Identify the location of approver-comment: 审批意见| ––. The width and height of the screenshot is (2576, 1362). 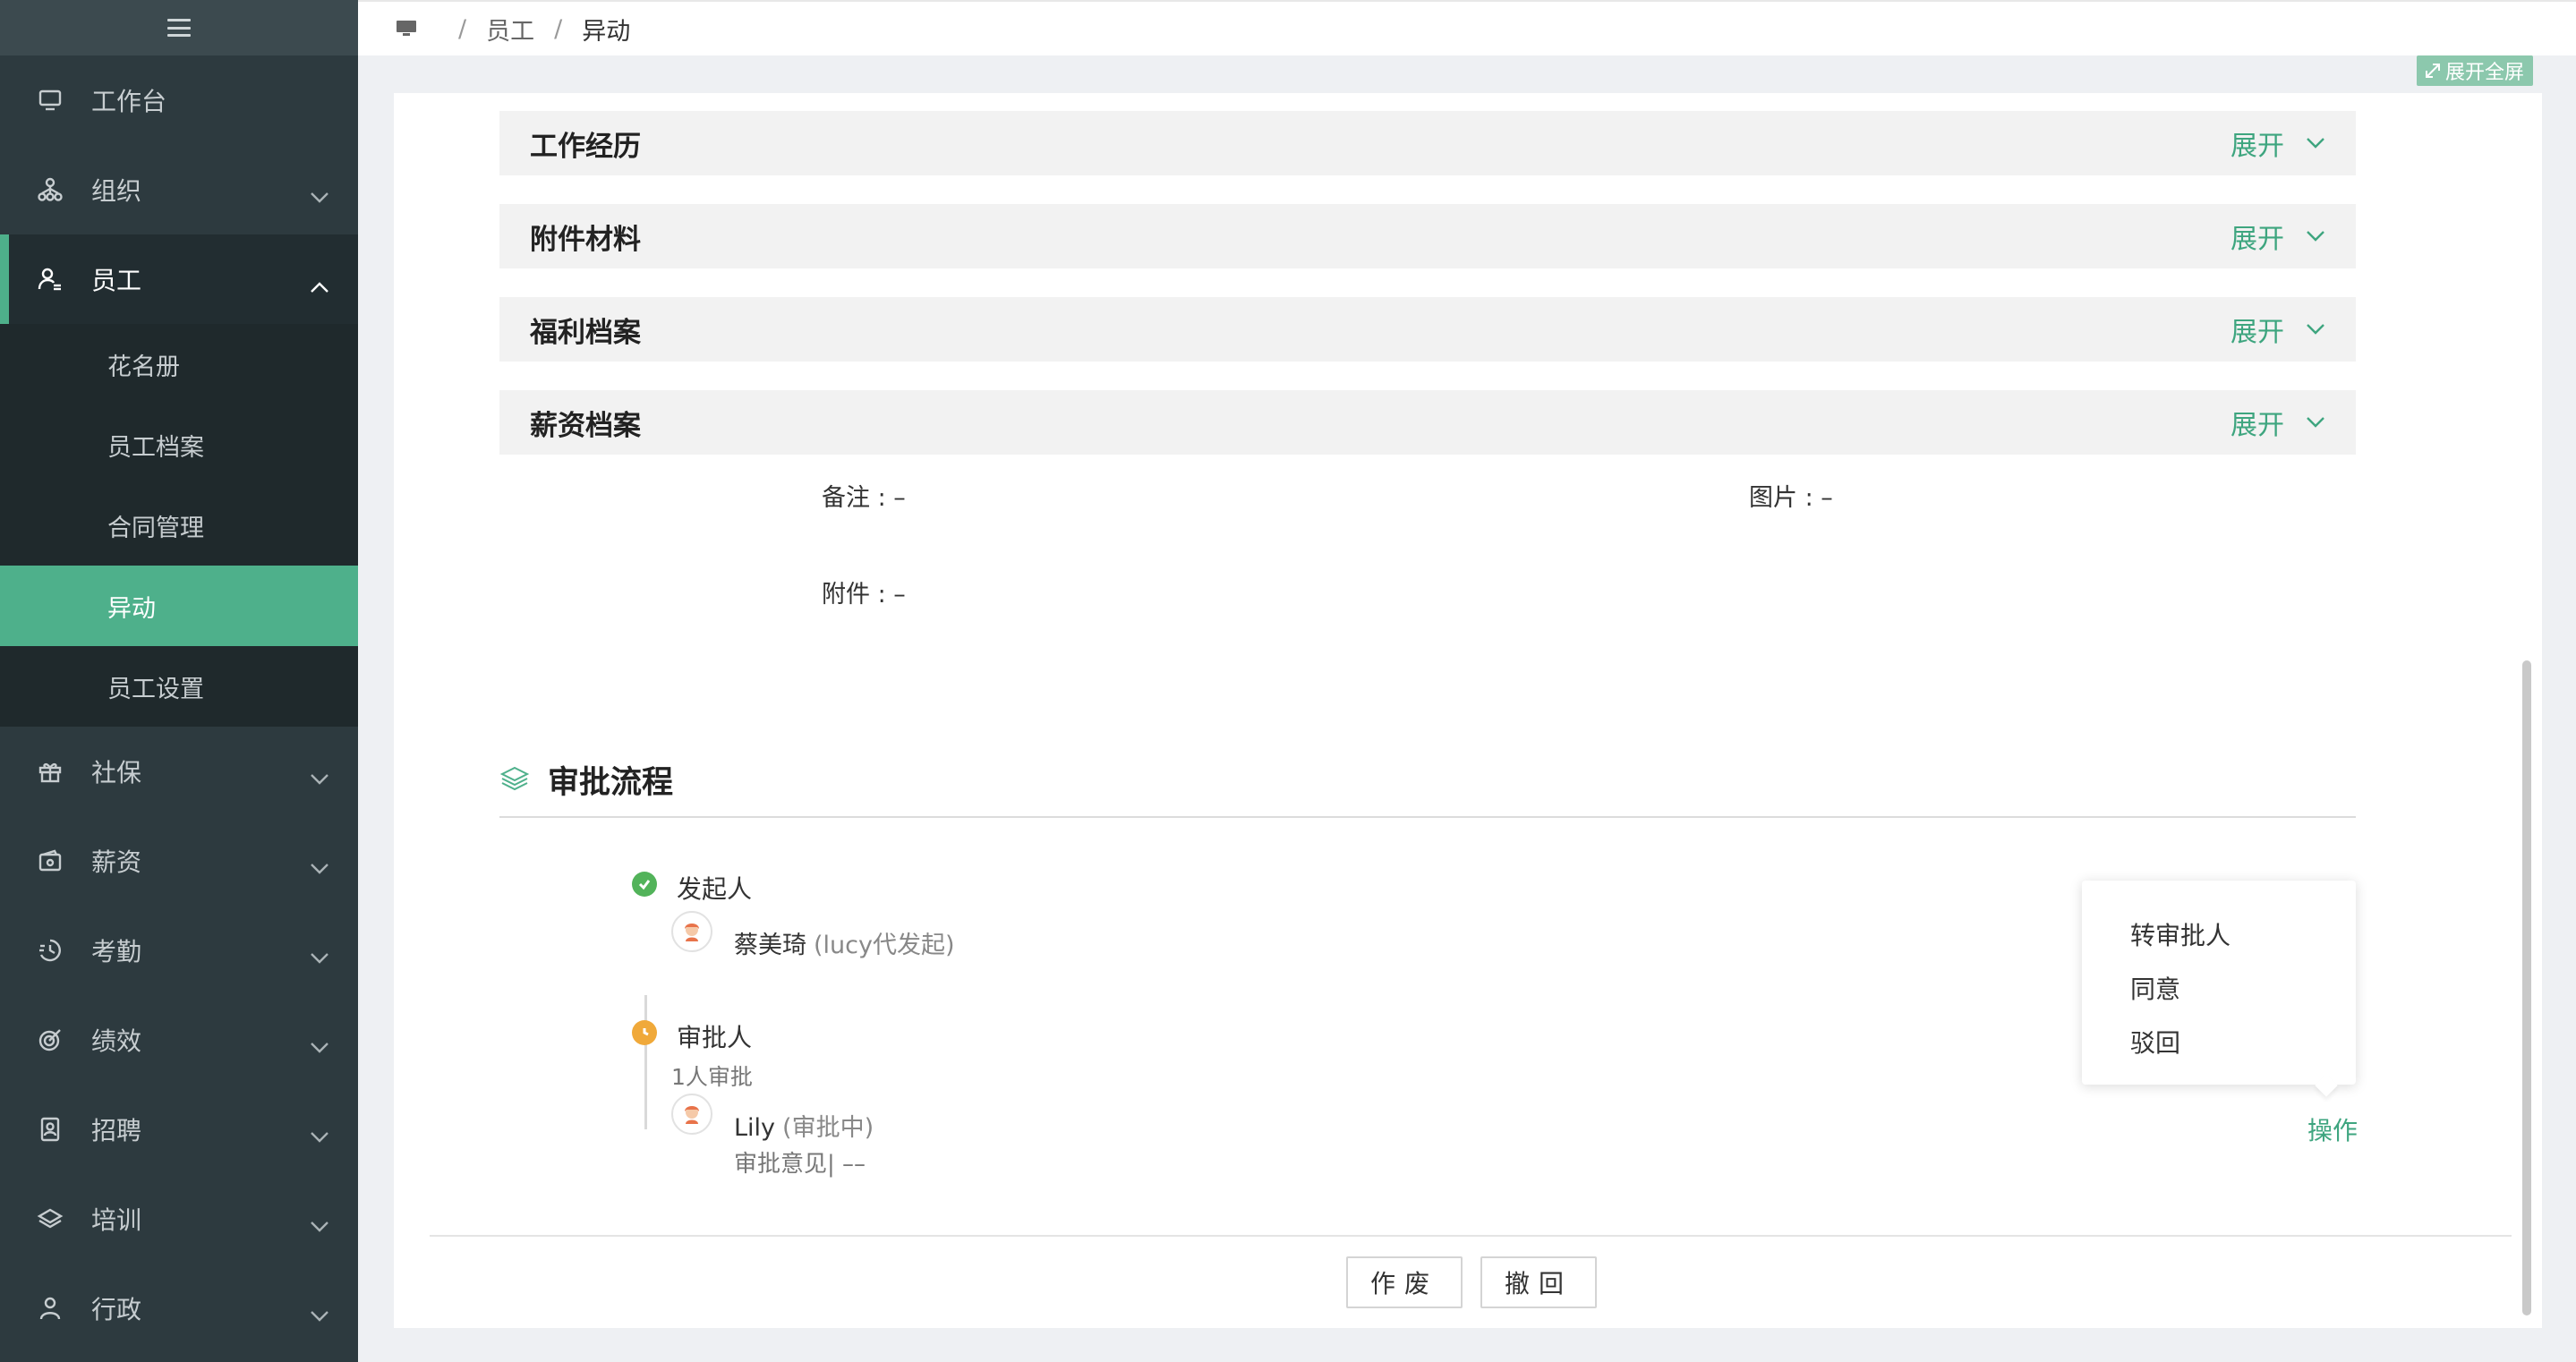
(800, 1164).